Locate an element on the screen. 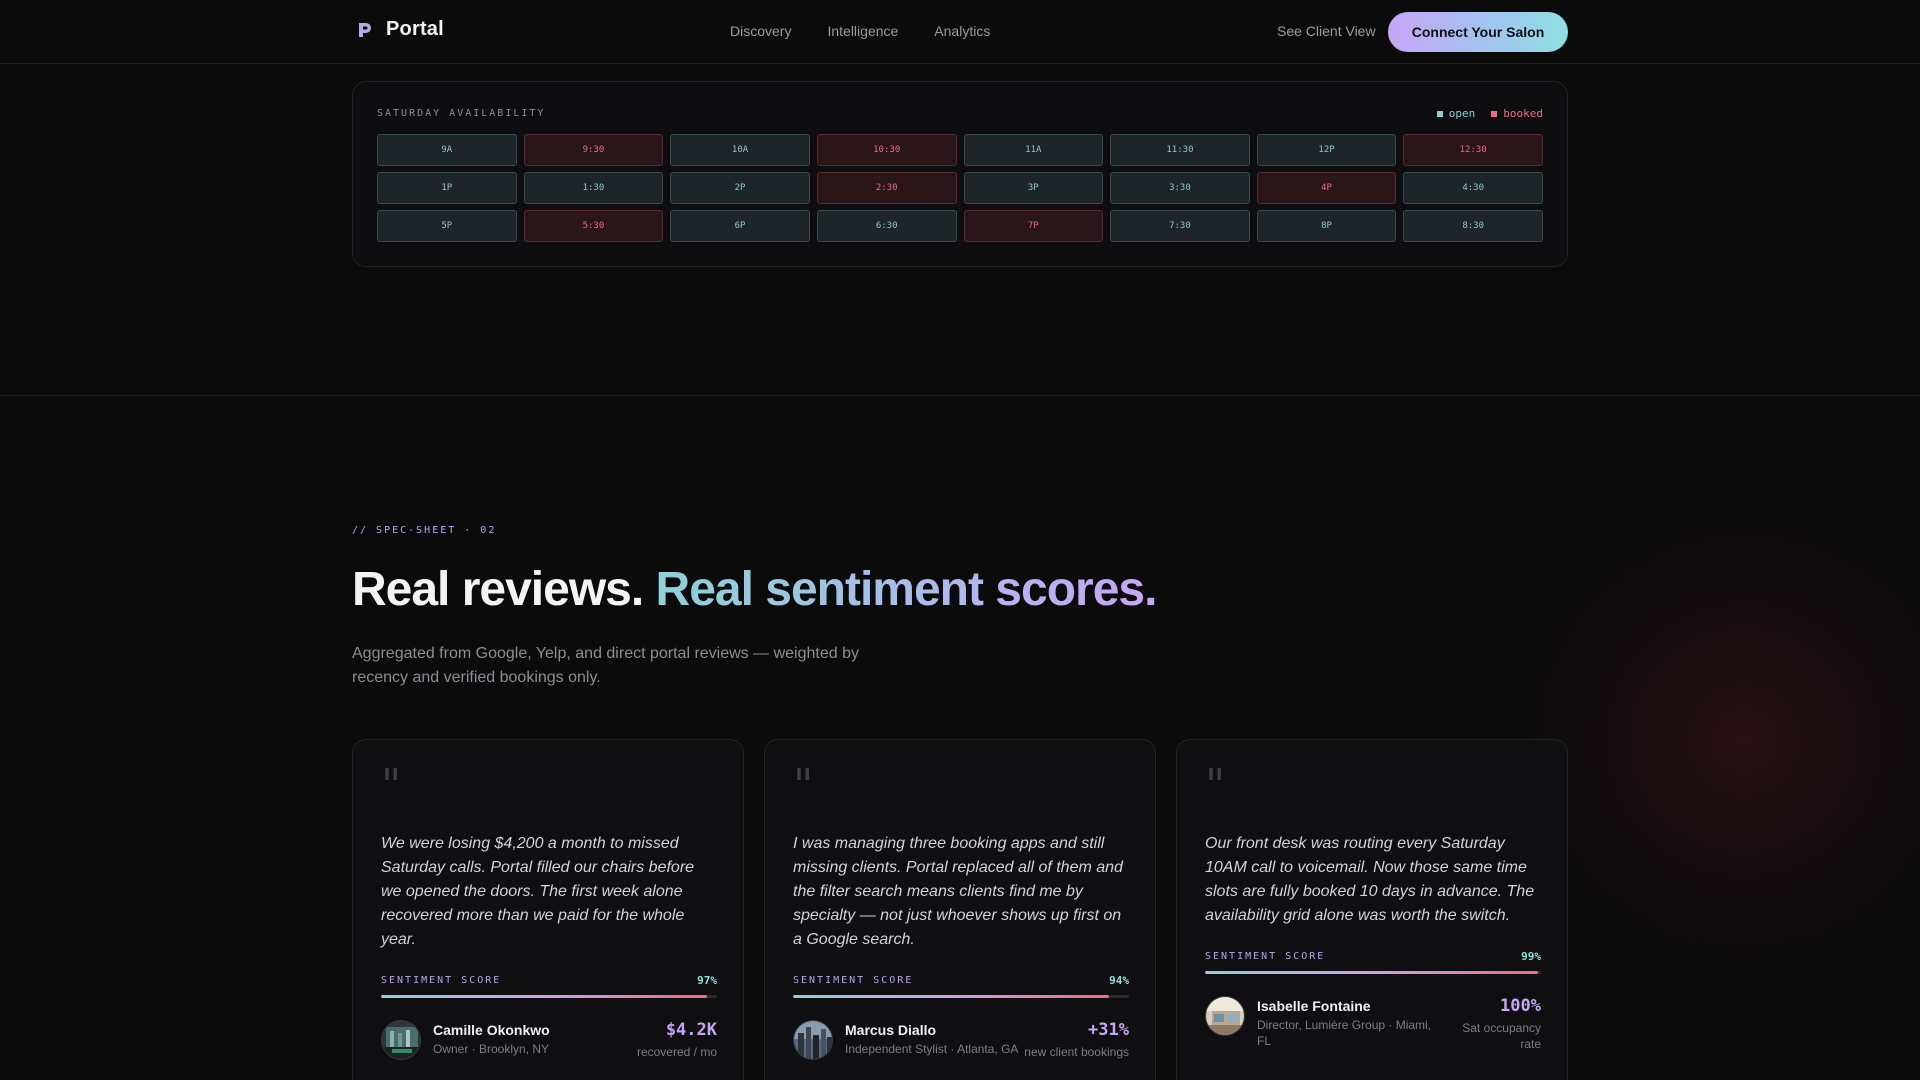 The height and width of the screenshot is (1080, 1920). time-slot-open: 5P is located at coordinates (447, 226).